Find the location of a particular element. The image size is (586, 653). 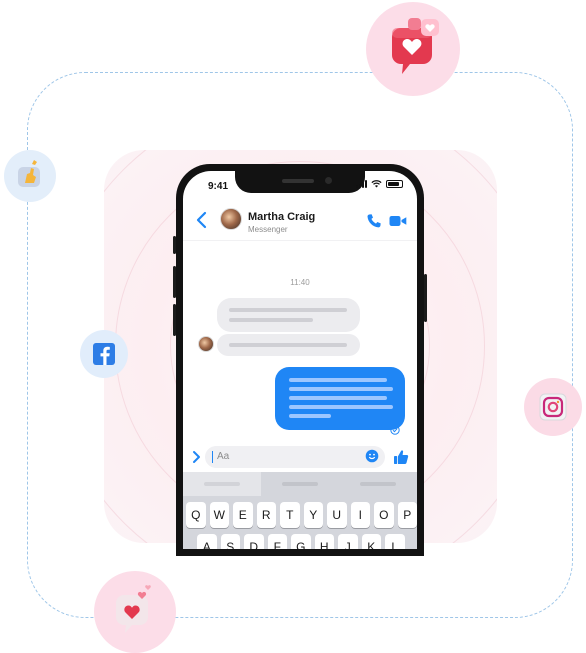

keyboard-key: G is located at coordinates (301, 541).